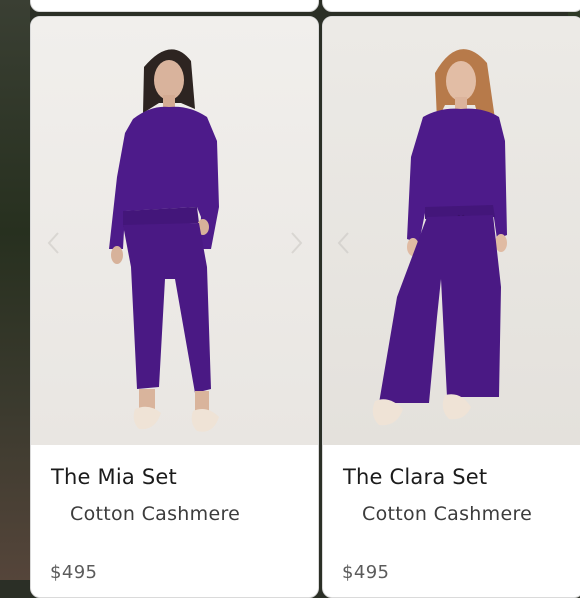  I want to click on page-background-left, so click(15, 290).